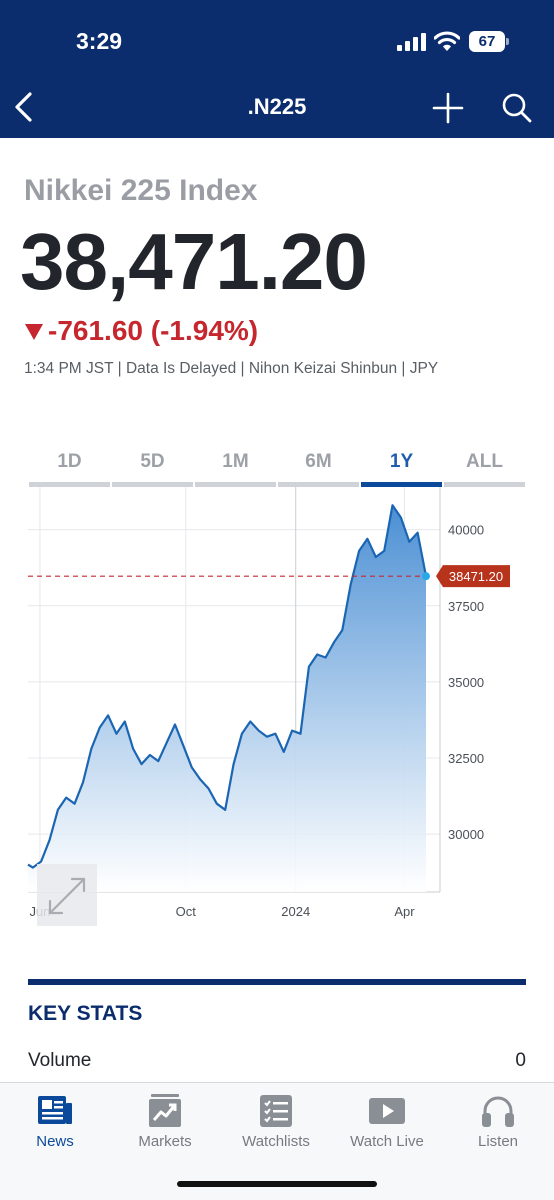 The image size is (554, 1200). Describe the element at coordinates (194, 261) in the screenshot. I see `index-price: 38,471.20` at that location.